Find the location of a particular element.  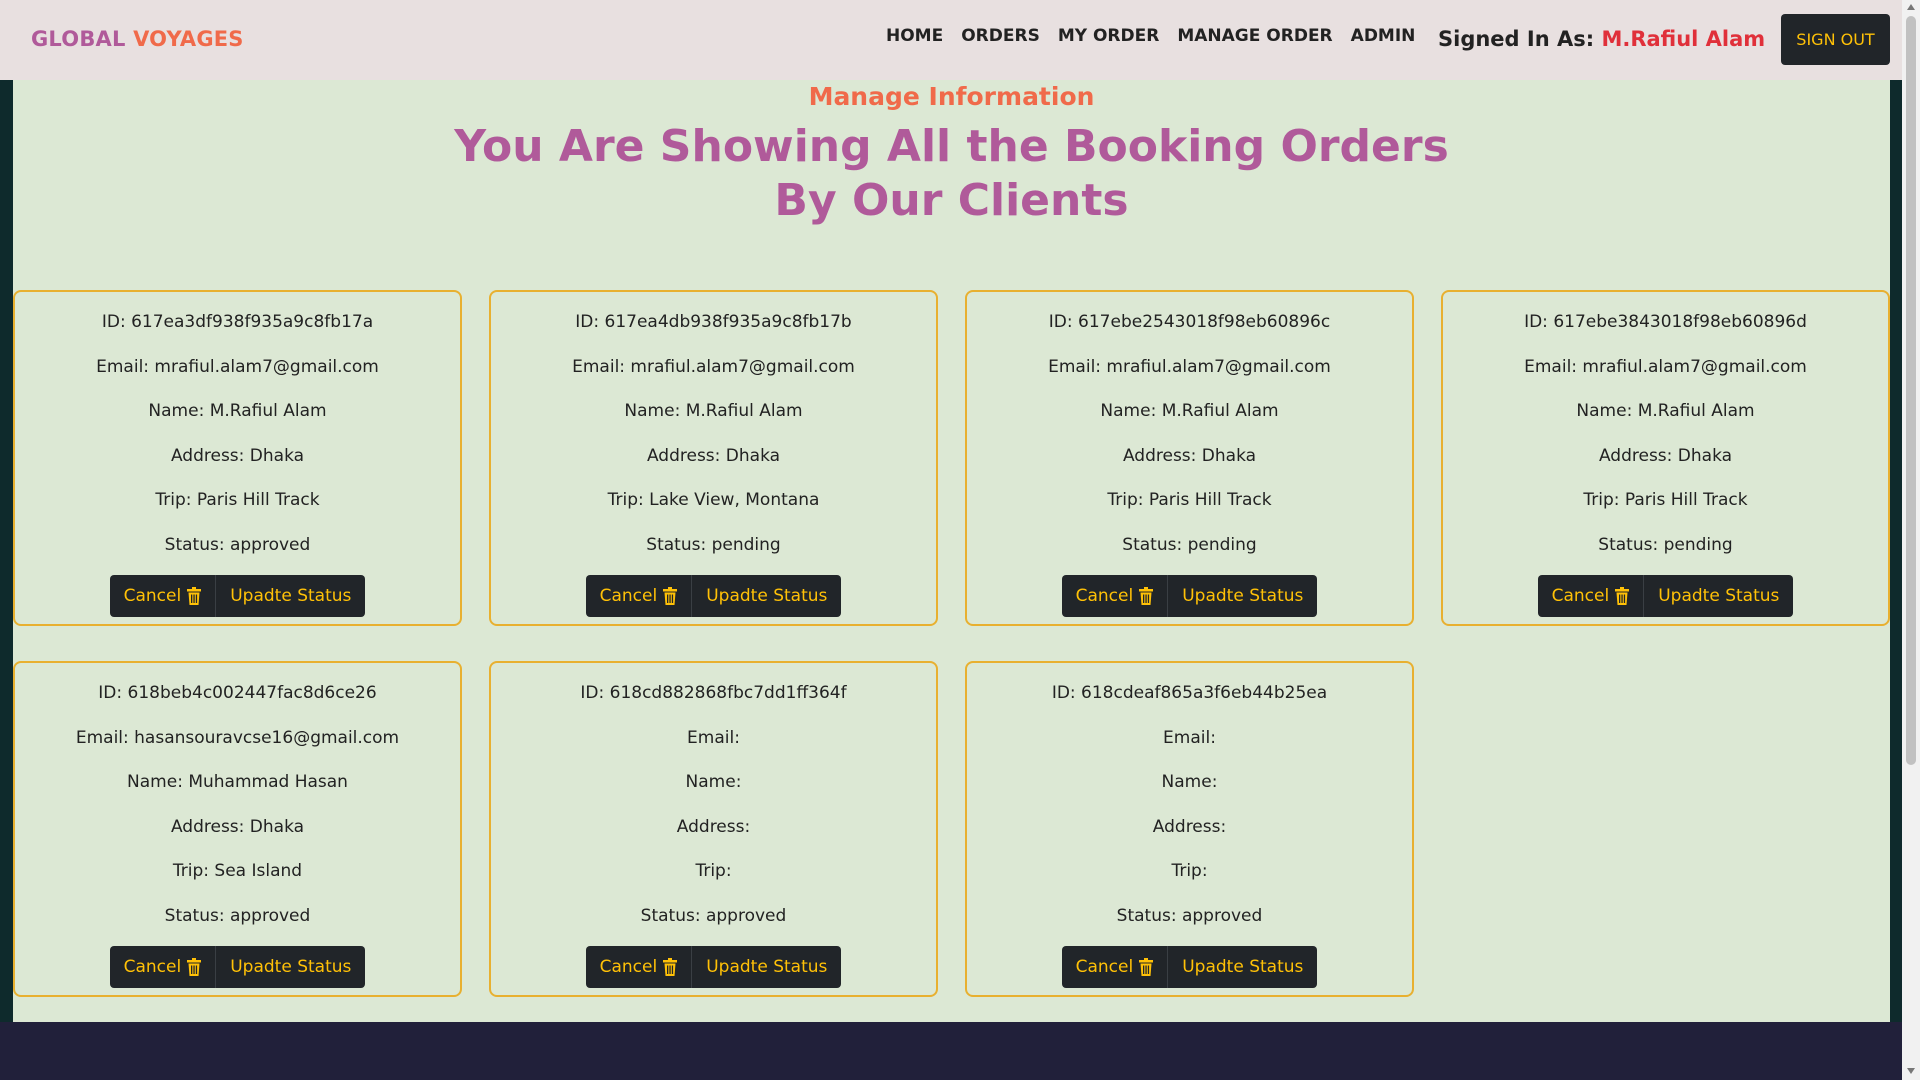

nav-links: HOME ORDERS MY ORDER MANAGE ORDER ADMIN is located at coordinates (1150, 36).